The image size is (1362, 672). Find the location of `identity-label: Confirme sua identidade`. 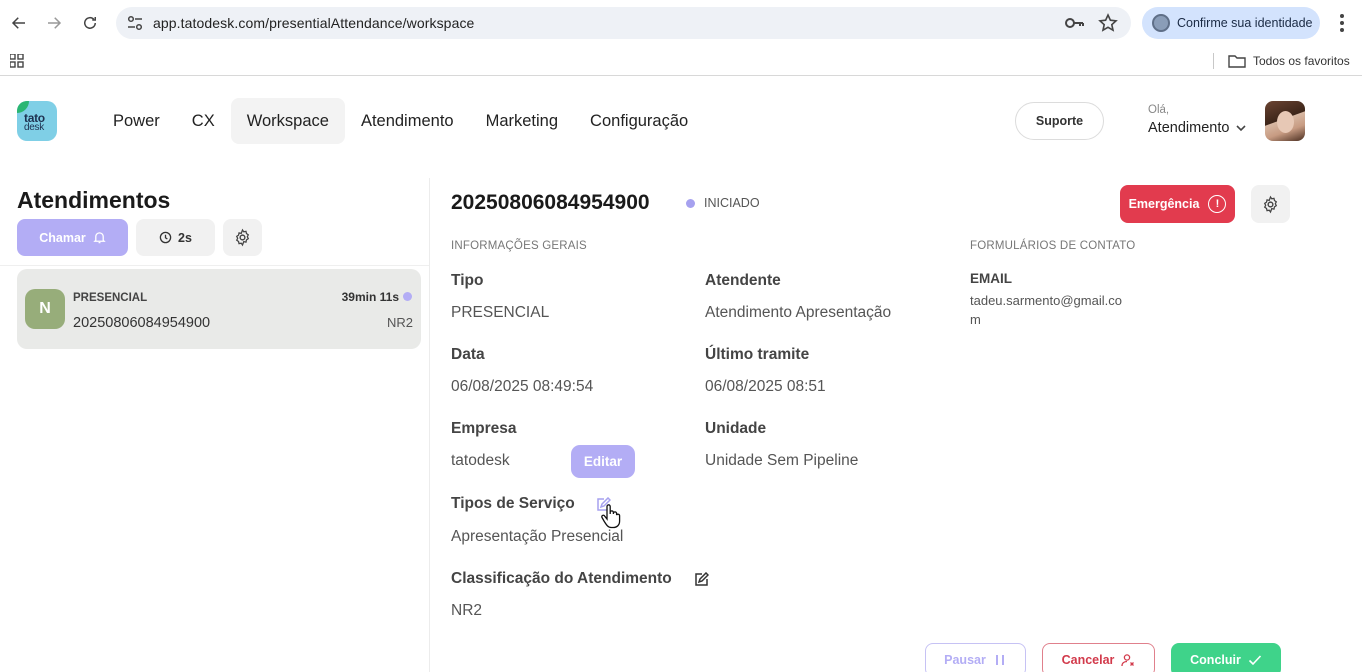

identity-label: Confirme sua identidade is located at coordinates (1245, 23).